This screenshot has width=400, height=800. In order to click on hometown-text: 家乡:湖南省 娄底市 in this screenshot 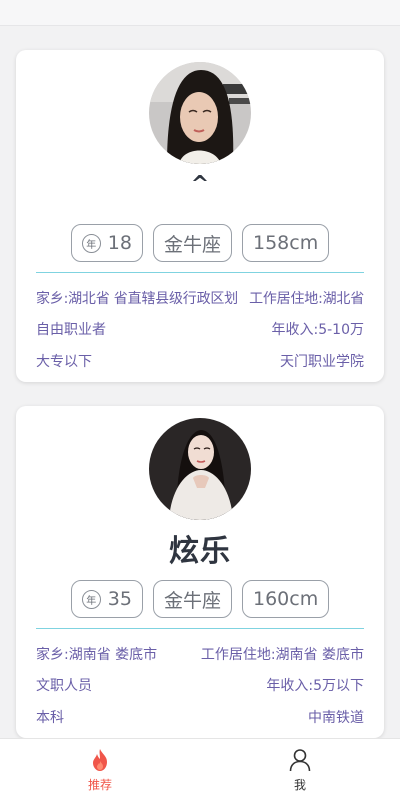, I will do `click(97, 655)`.